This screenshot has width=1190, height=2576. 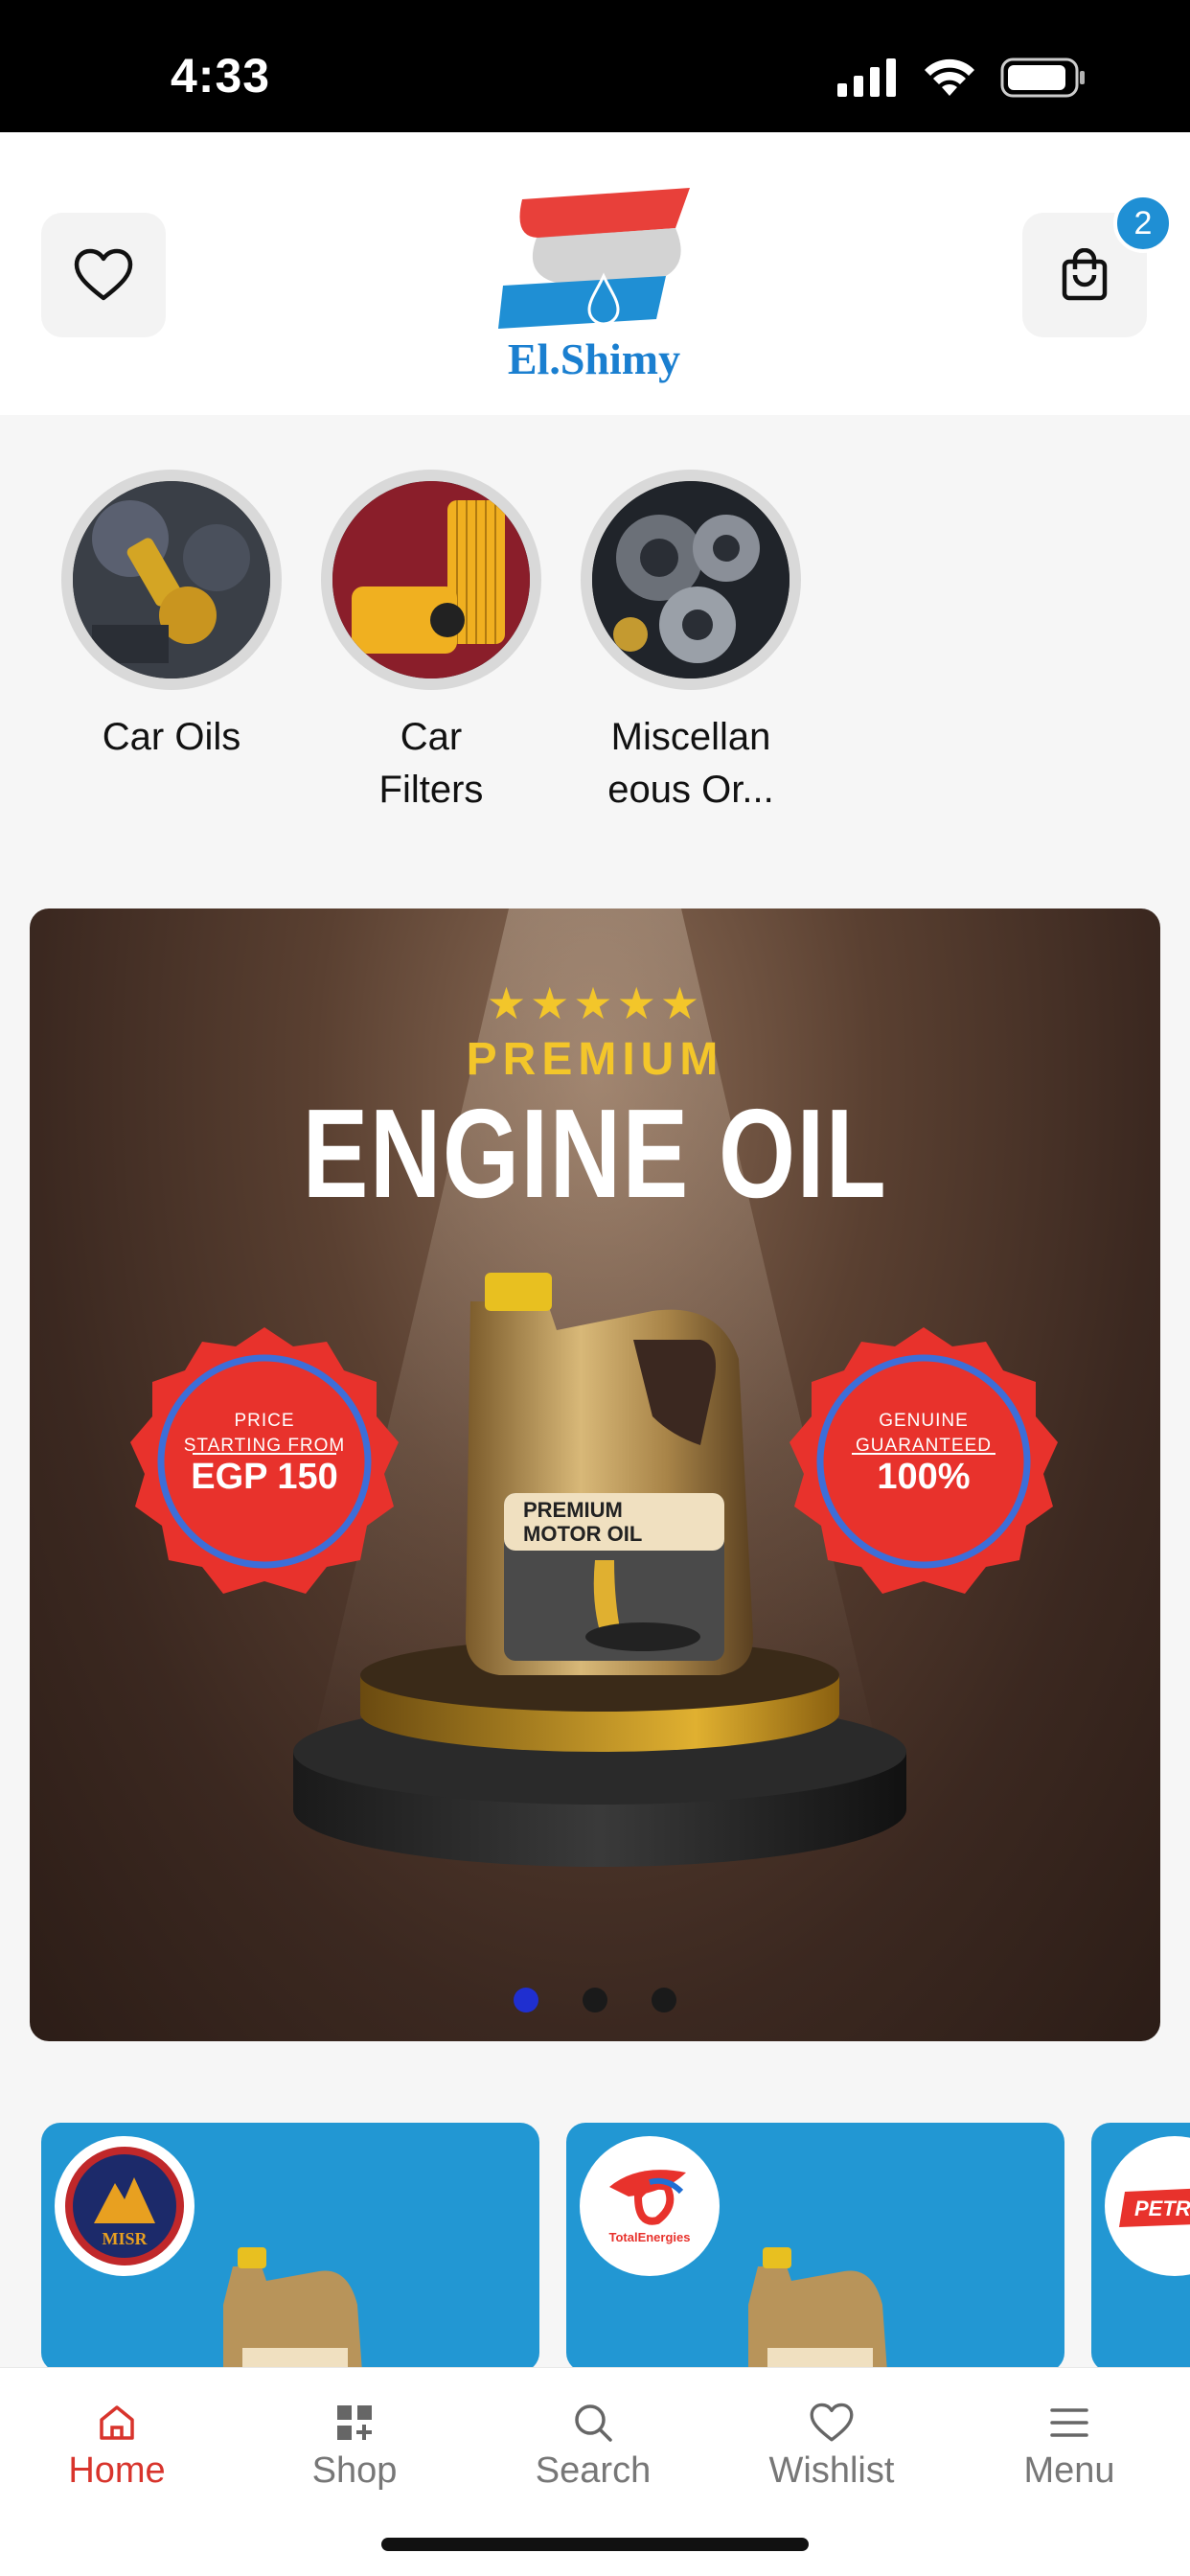 I want to click on tab-shop: Shop, so click(x=355, y=2445).